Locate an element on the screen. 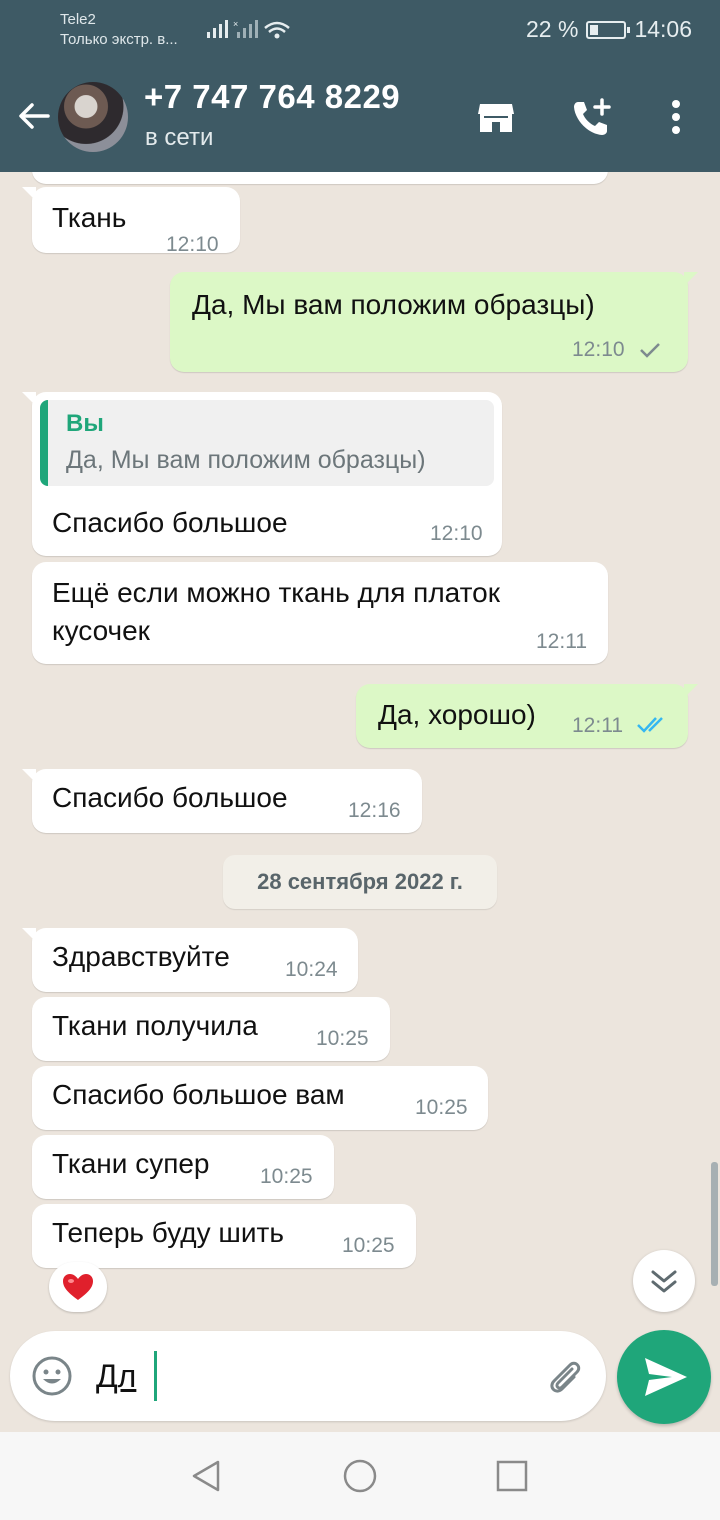 This screenshot has width=720, height=1520. message-text: Ткань is located at coordinates (89, 217).